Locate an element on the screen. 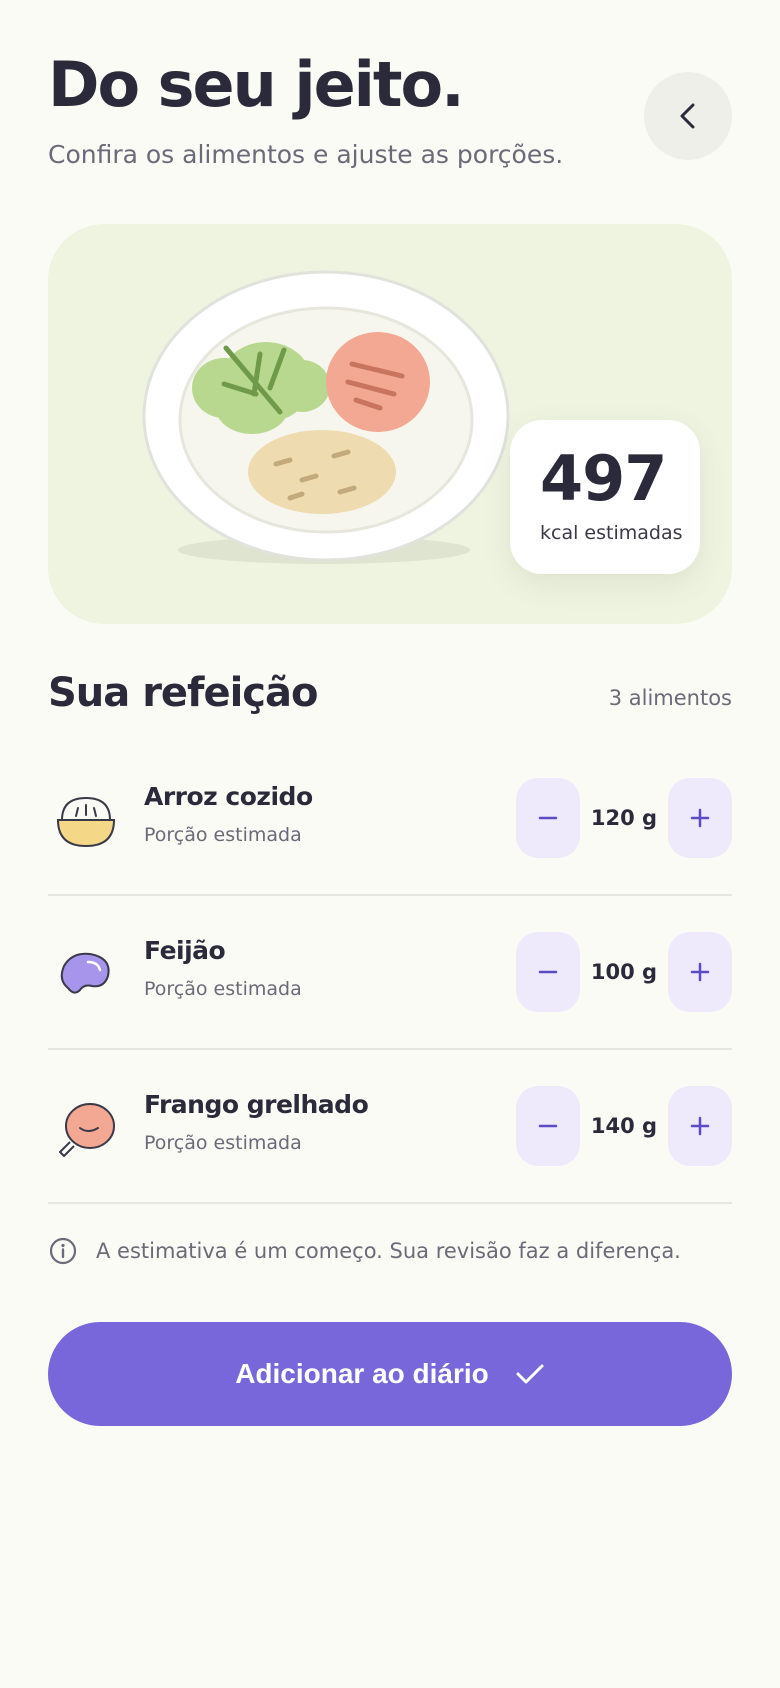 This screenshot has height=1688, width=780. calorie-value: 497 is located at coordinates (603, 478).